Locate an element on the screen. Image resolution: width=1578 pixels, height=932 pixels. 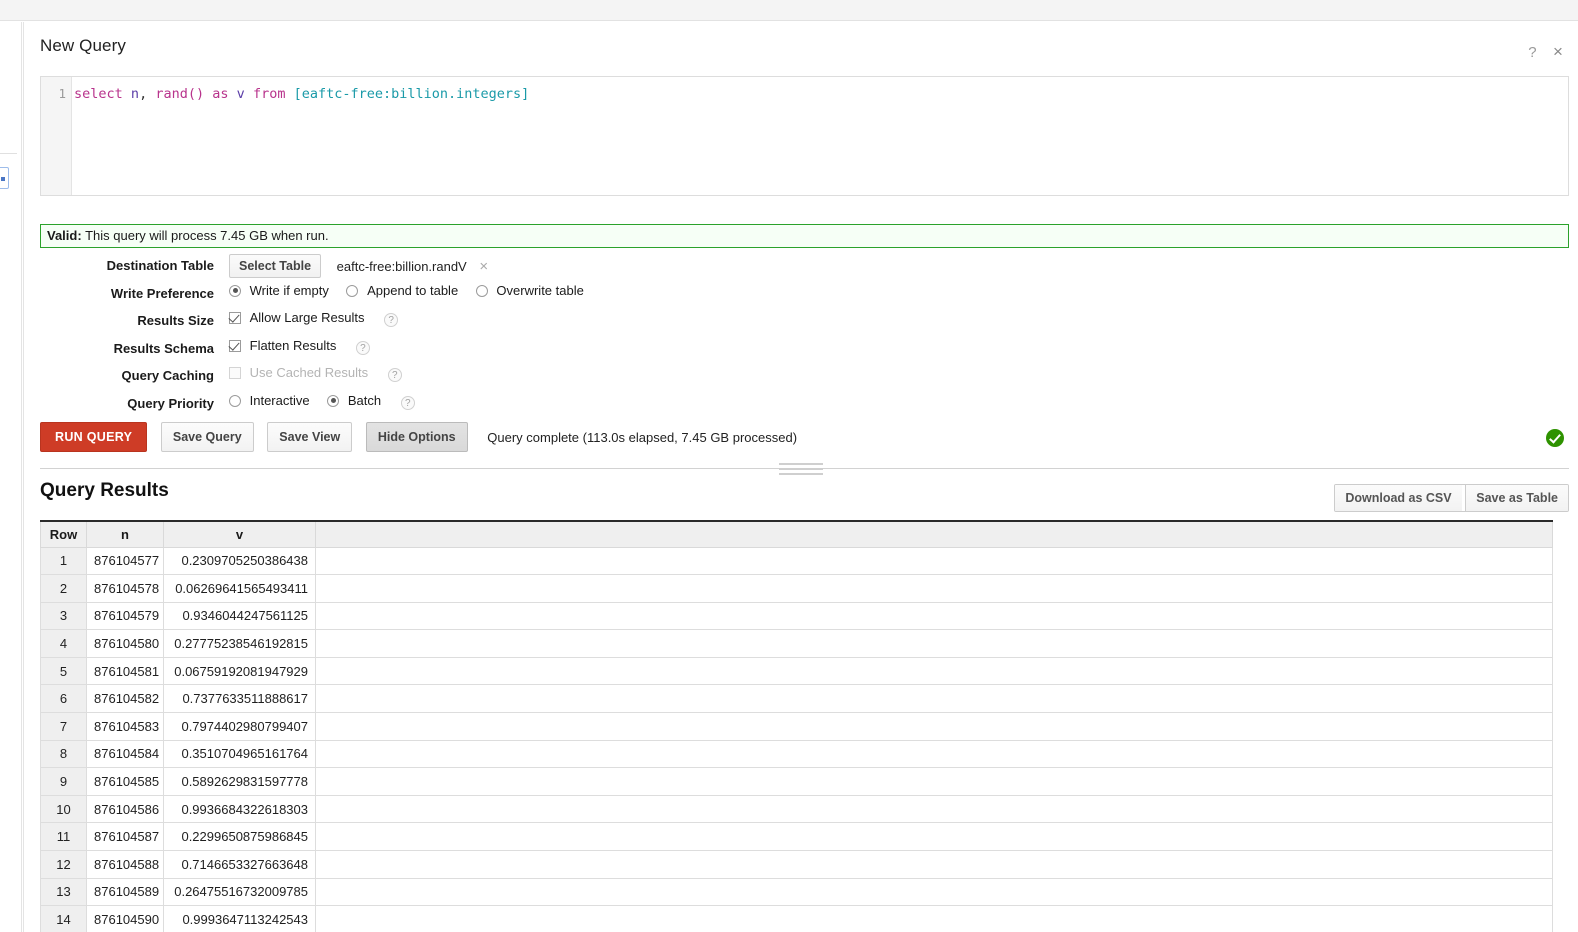
results-table-head: Row n v is located at coordinates (796, 534).